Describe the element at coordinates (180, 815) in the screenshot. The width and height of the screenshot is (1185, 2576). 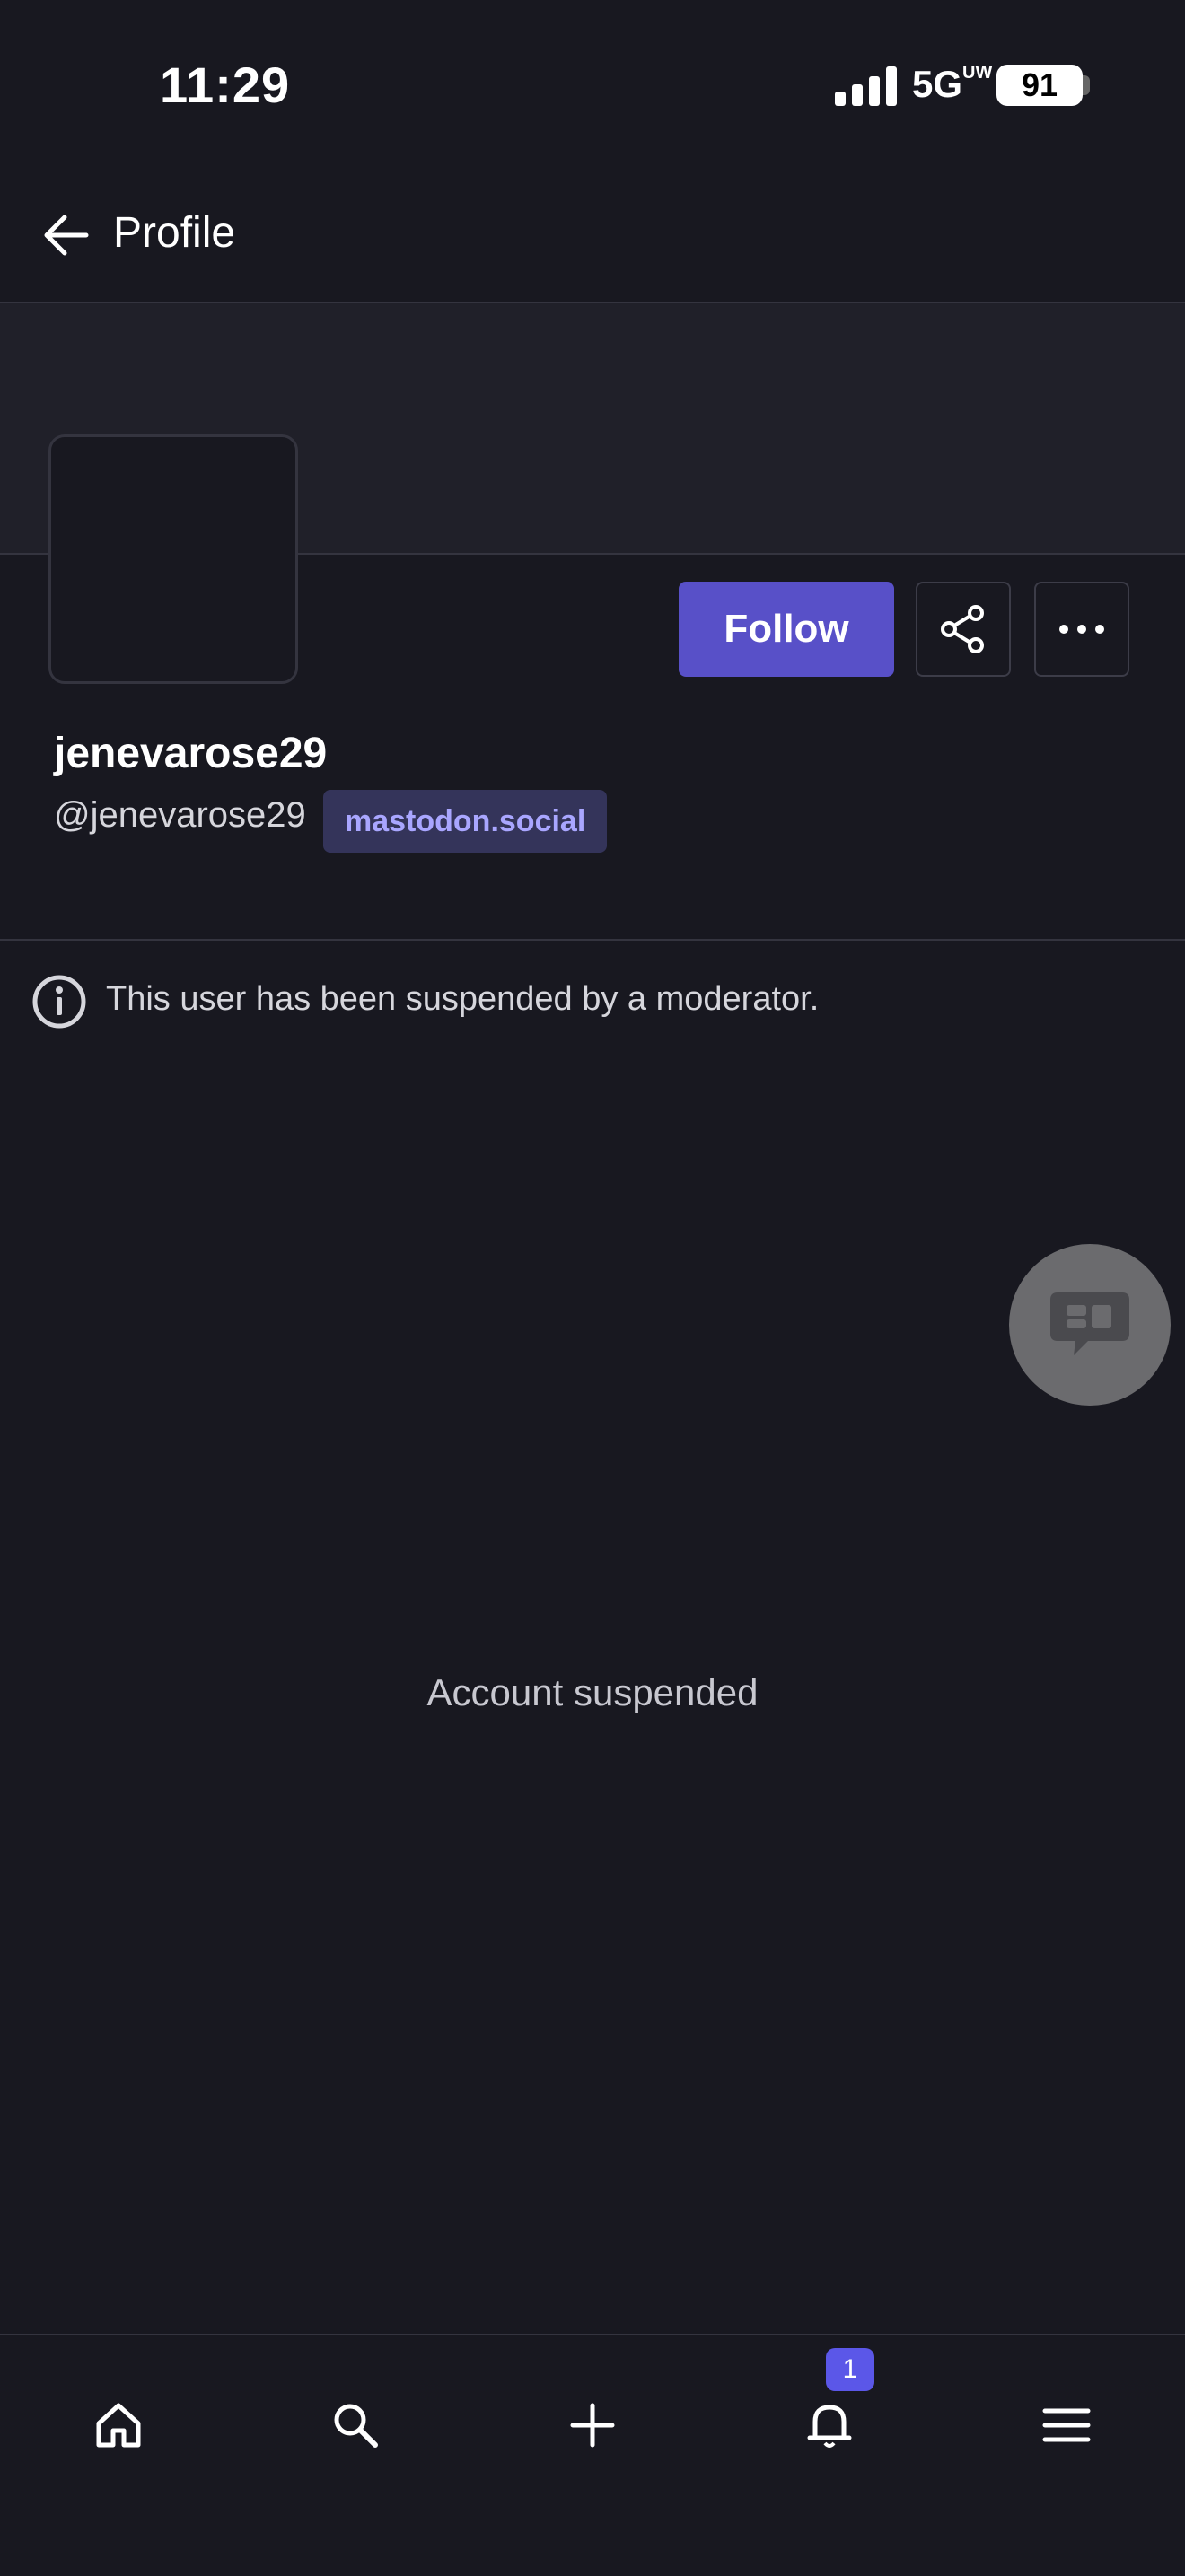
I see `account-handle: @jenevarose29` at that location.